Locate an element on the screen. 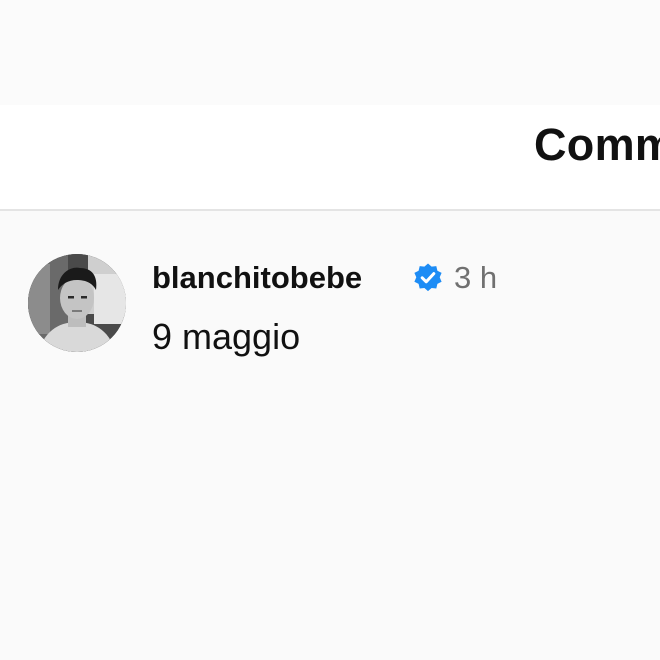  comments-title: Comm is located at coordinates (597, 144).